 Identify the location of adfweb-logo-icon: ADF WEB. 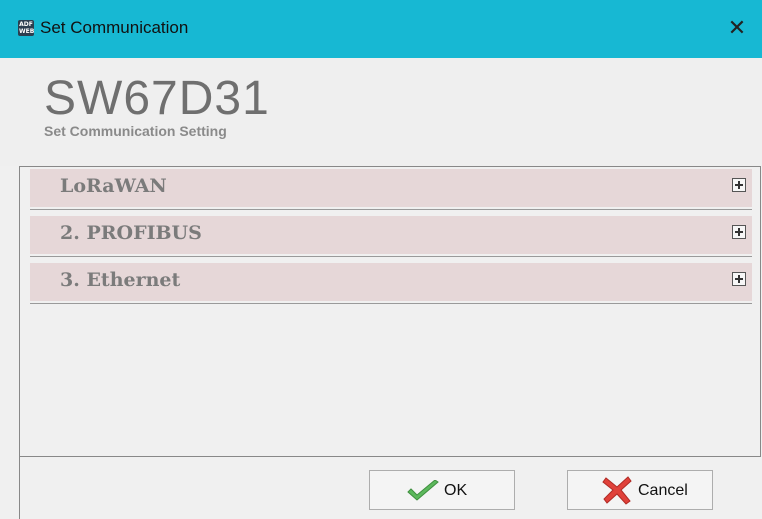
(26, 28).